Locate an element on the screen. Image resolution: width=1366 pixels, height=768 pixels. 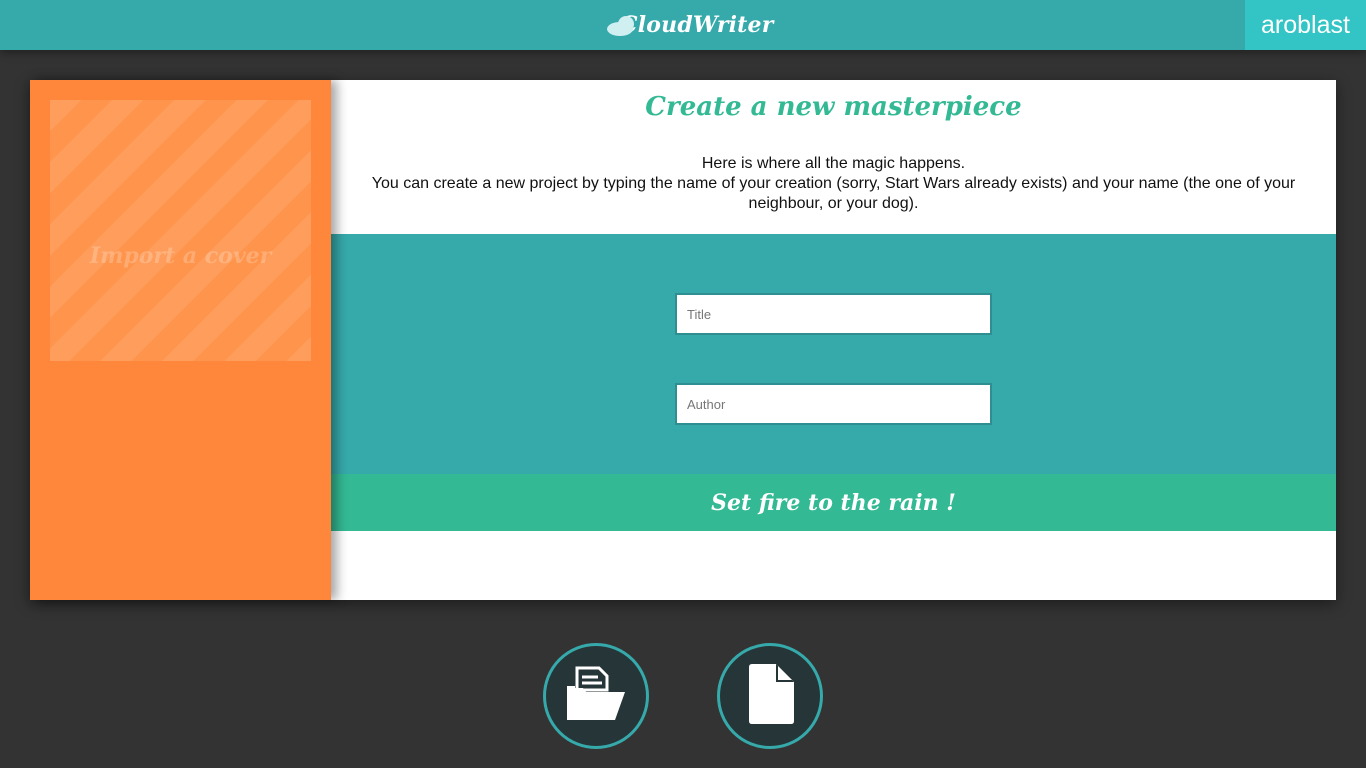
app-logo-text: CloudWriter is located at coordinates (697, 25).